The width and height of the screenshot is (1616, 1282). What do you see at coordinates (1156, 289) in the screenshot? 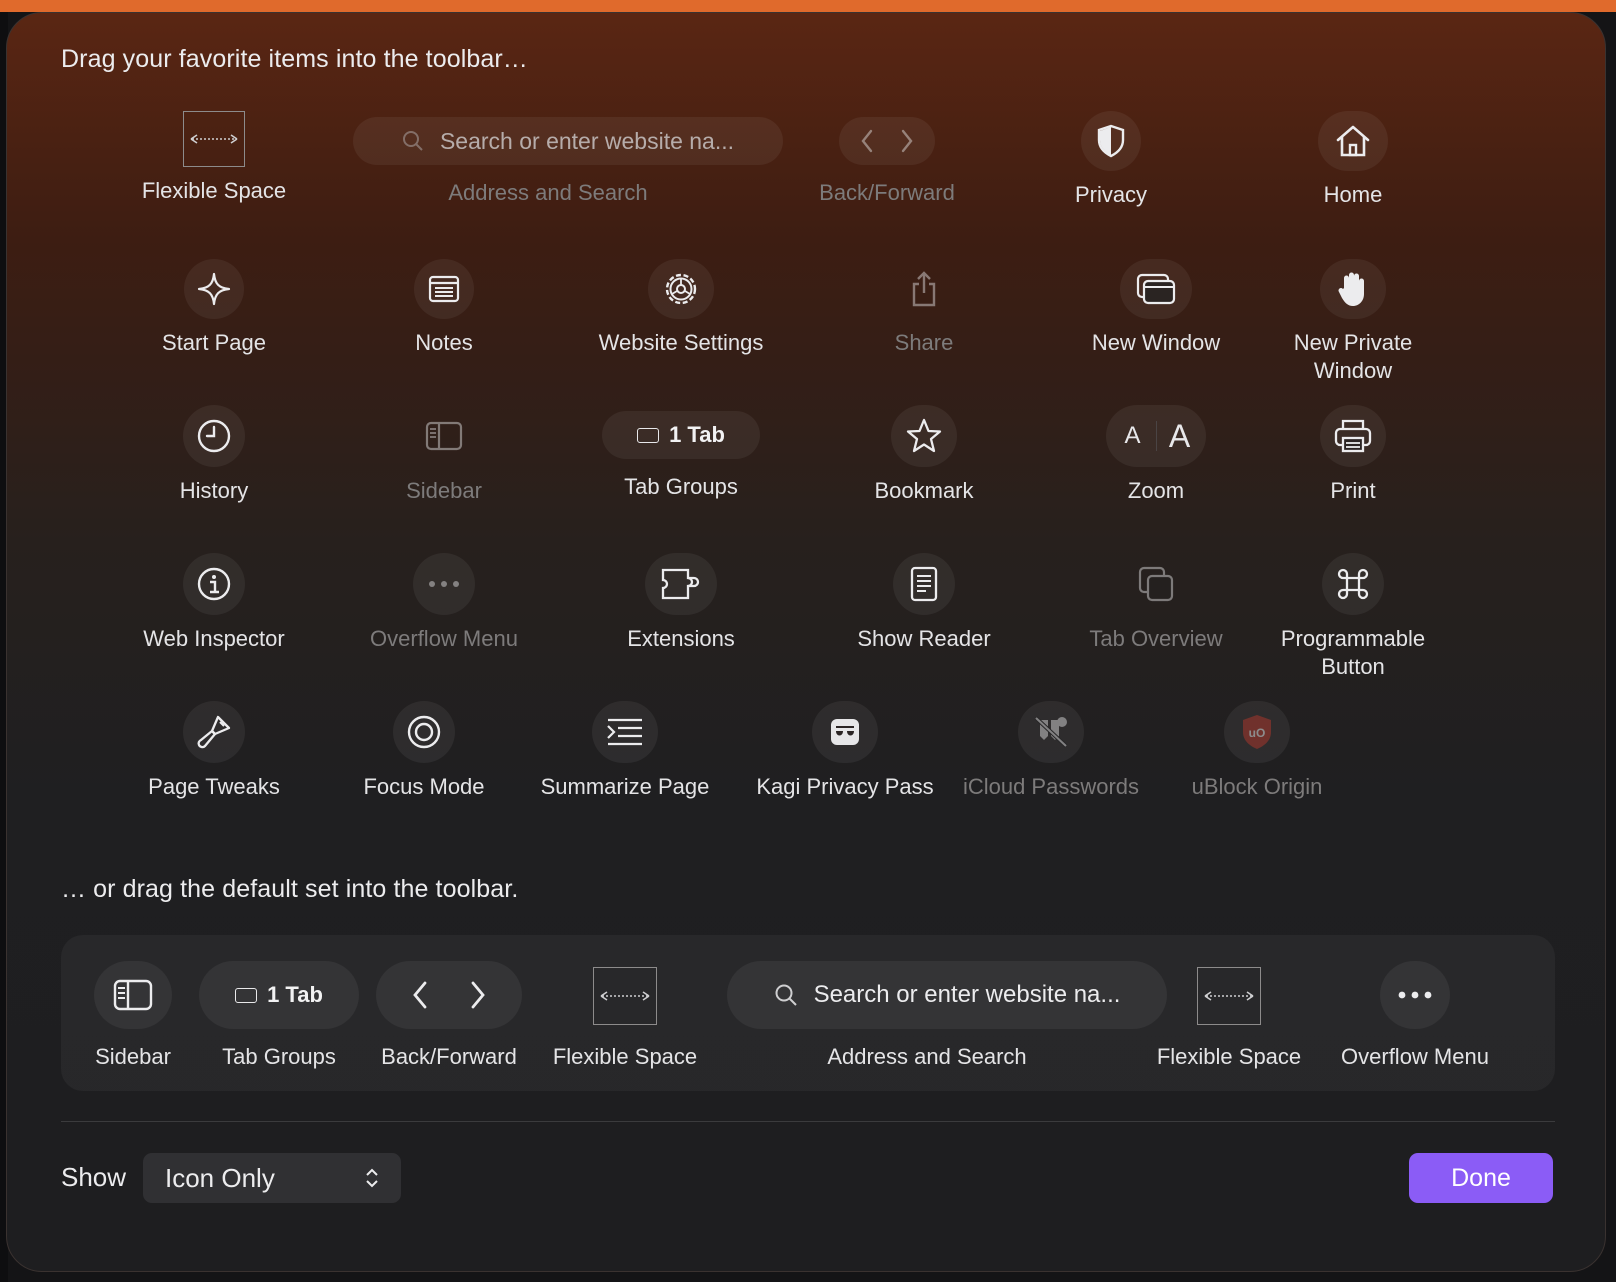
I see `new-window-icon` at bounding box center [1156, 289].